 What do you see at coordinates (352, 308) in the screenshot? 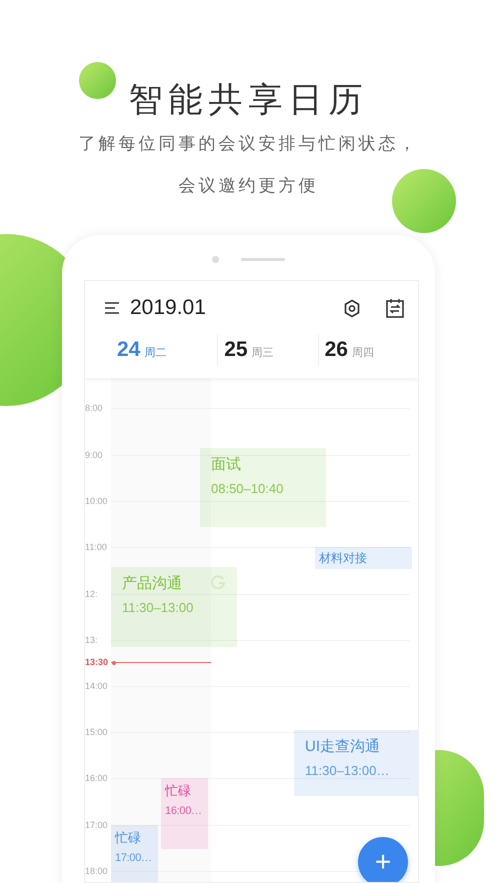
I see `settings-icon` at bounding box center [352, 308].